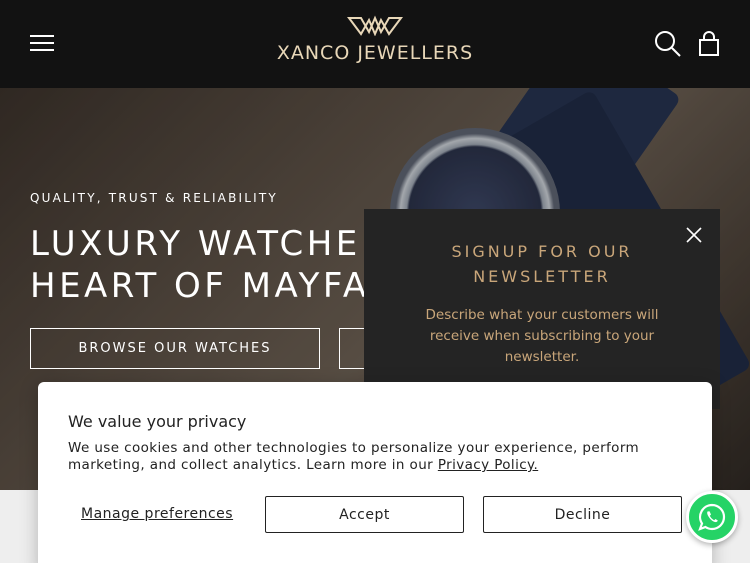 Image resolution: width=750 pixels, height=563 pixels. Describe the element at coordinates (157, 421) in the screenshot. I see `cookie-title: We value your privacy` at that location.